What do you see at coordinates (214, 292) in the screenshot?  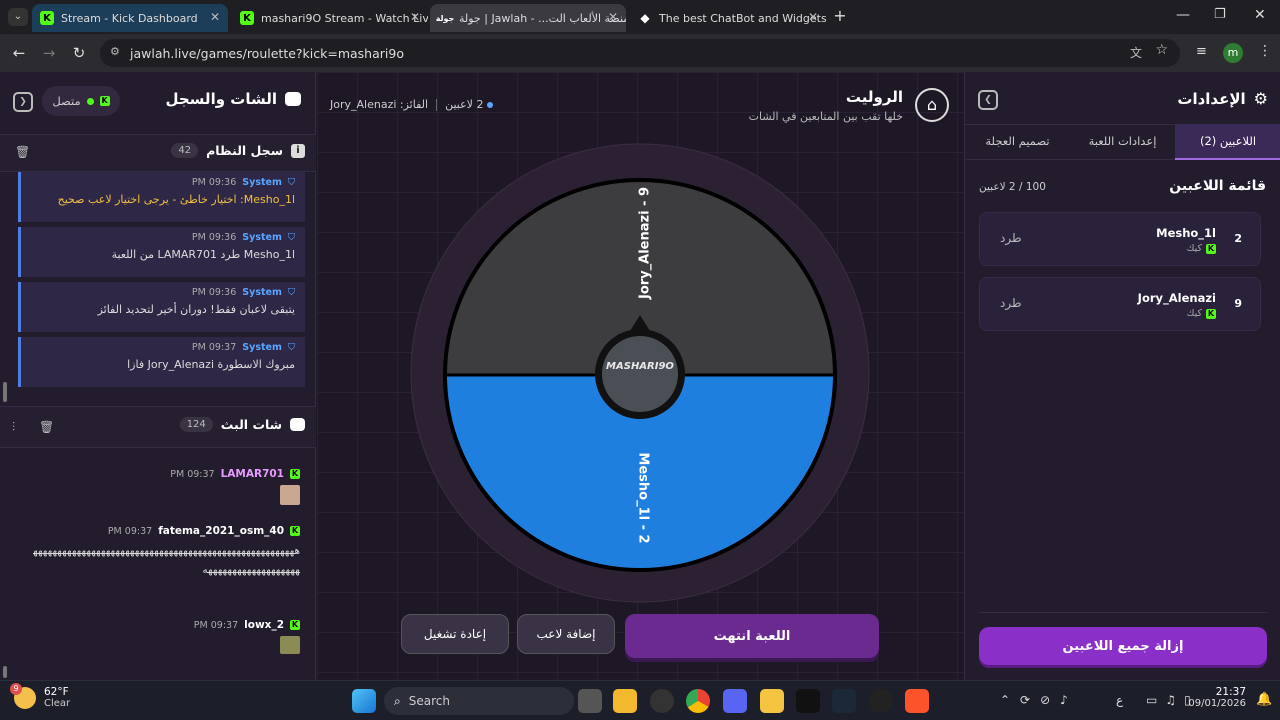 I see `message-time: 09:36 PM` at bounding box center [214, 292].